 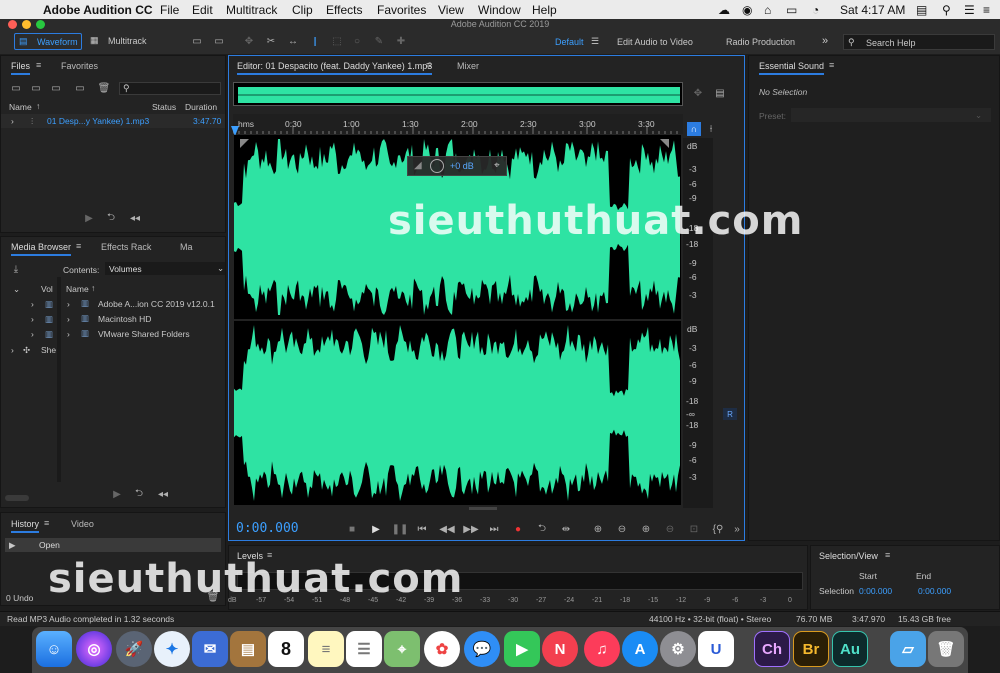 I want to click on history-item: ▶ Open, so click(x=113, y=545).